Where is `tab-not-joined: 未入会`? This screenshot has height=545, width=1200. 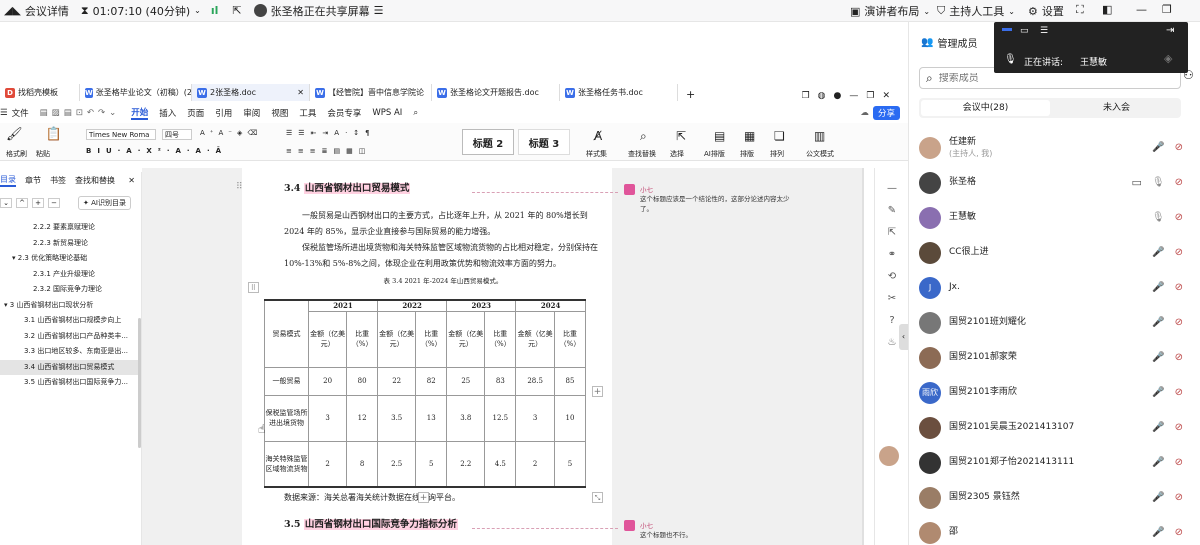
tab-not-joined: 未入会 is located at coordinates (1116, 108).